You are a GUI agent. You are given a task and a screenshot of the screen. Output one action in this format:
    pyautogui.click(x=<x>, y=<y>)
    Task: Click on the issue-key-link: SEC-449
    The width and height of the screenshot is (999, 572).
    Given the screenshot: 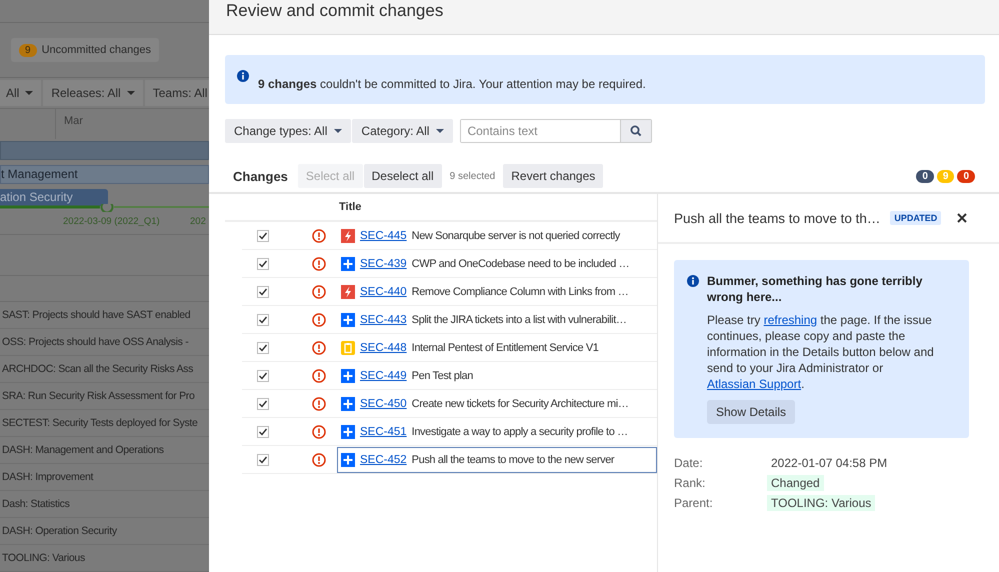 What is the action you would take?
    pyautogui.click(x=383, y=376)
    